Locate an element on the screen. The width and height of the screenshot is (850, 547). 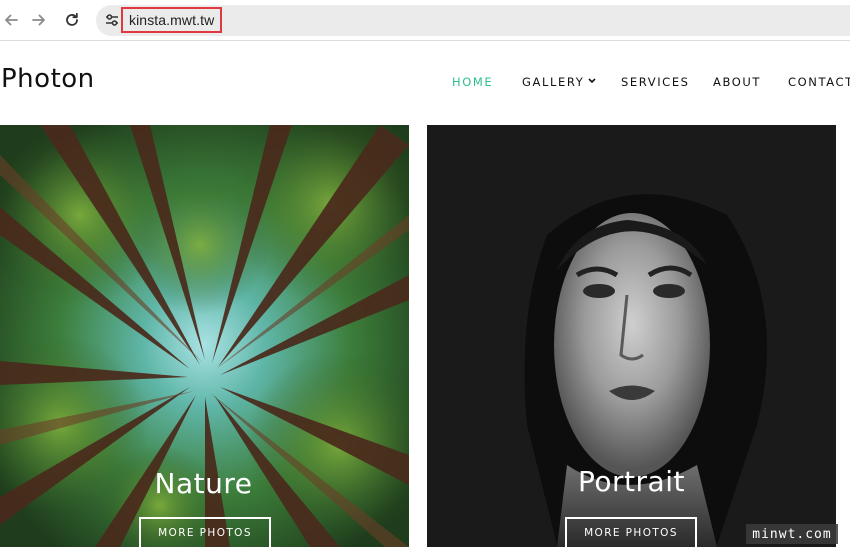
back-button is located at coordinates (11, 20).